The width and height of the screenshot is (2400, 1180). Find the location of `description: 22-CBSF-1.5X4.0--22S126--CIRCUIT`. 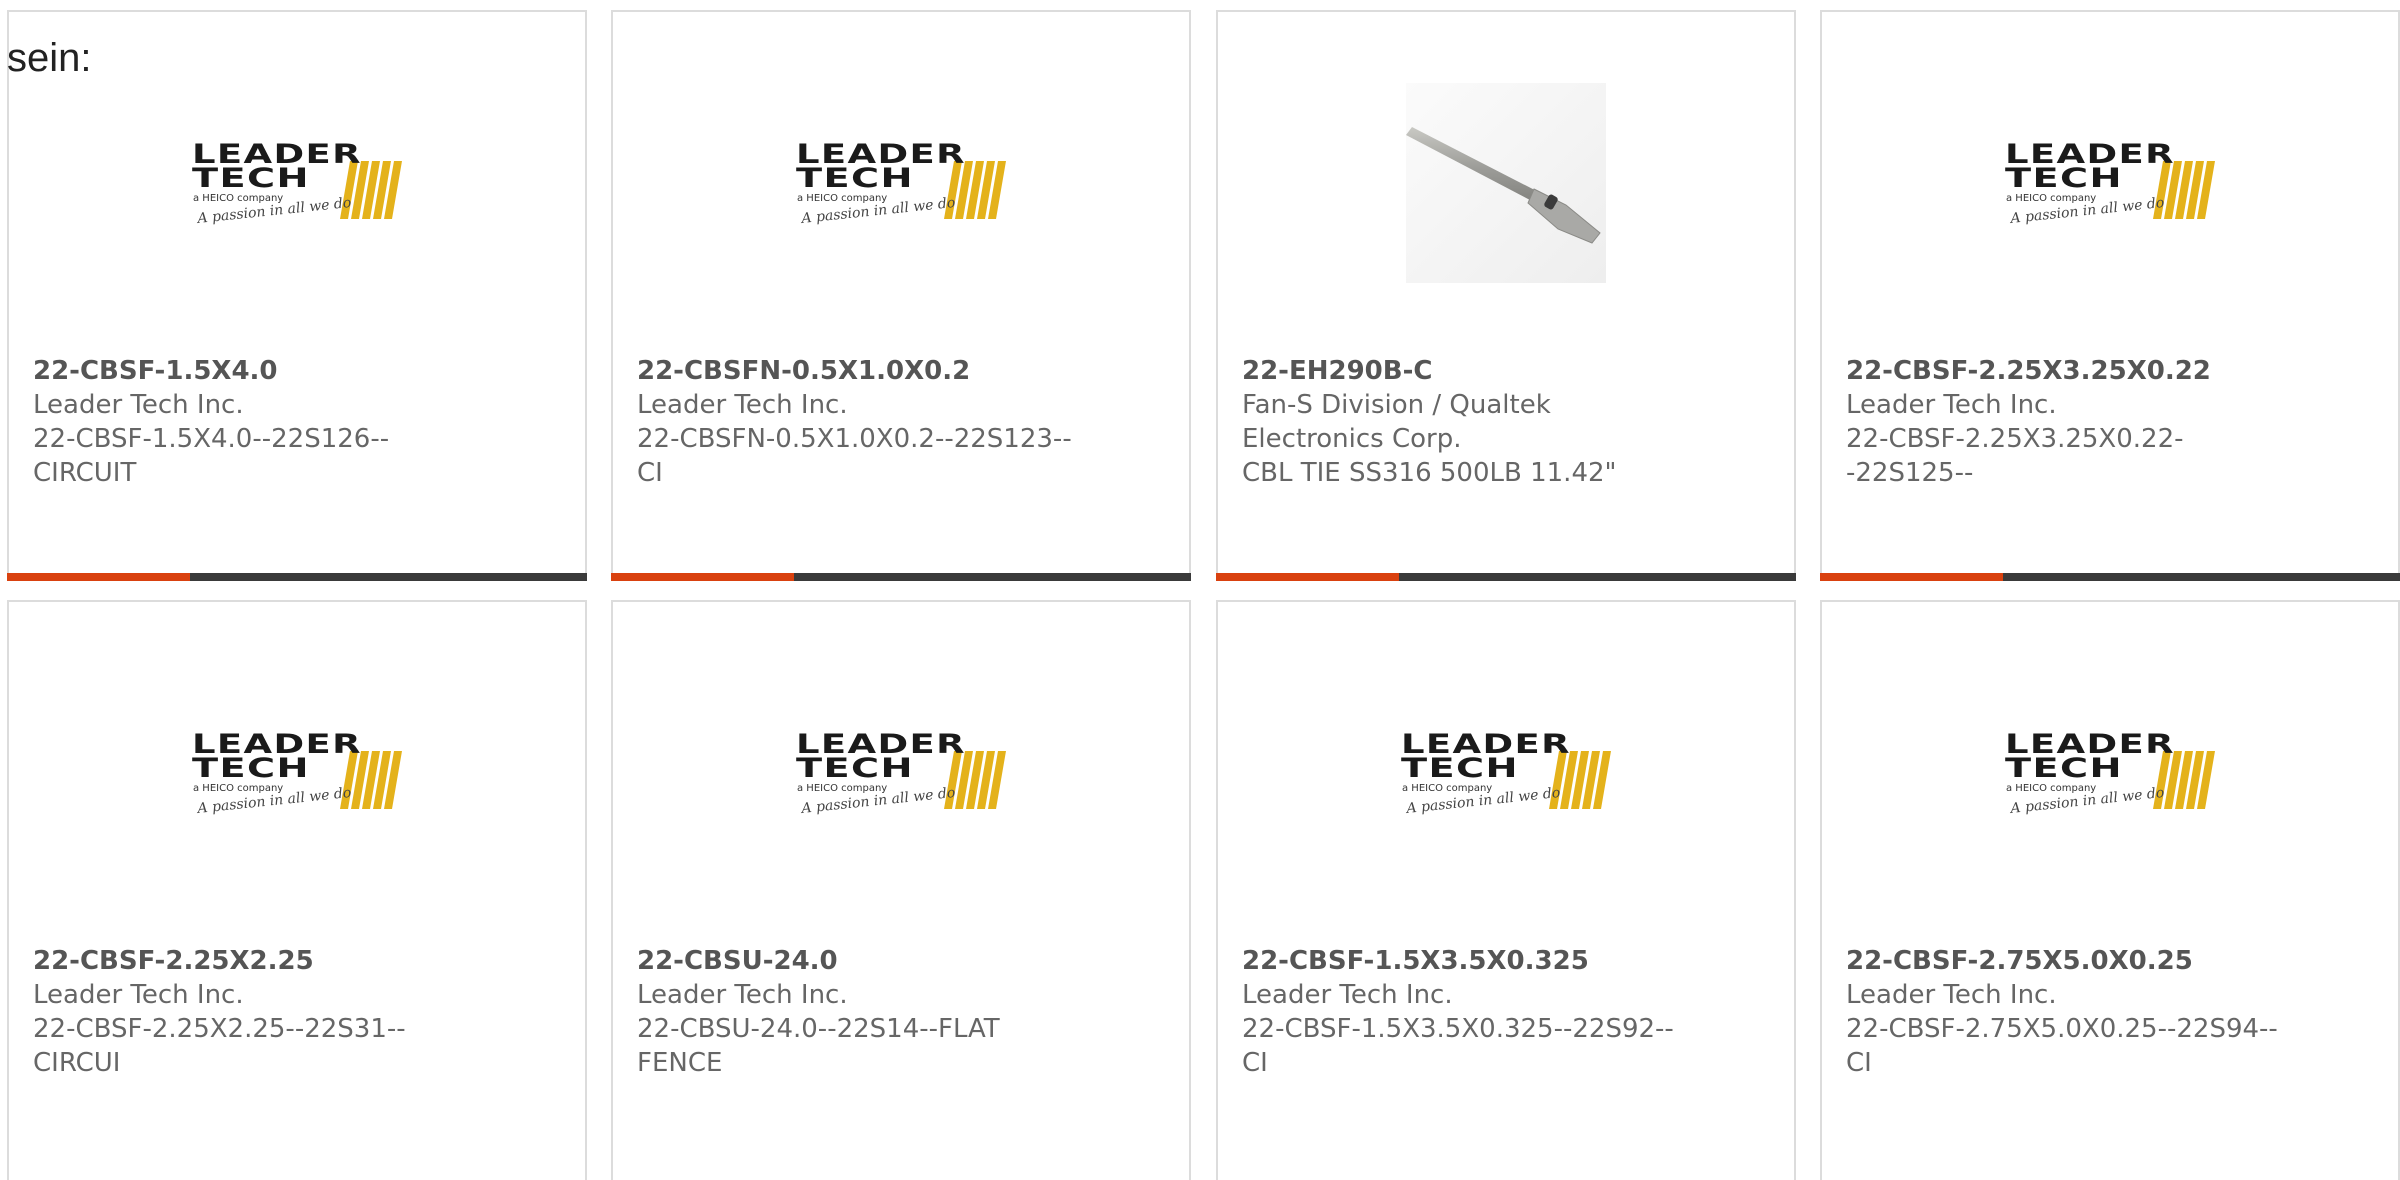

description: 22-CBSF-1.5X4.0--22S126--CIRCUIT is located at coordinates (211, 456).